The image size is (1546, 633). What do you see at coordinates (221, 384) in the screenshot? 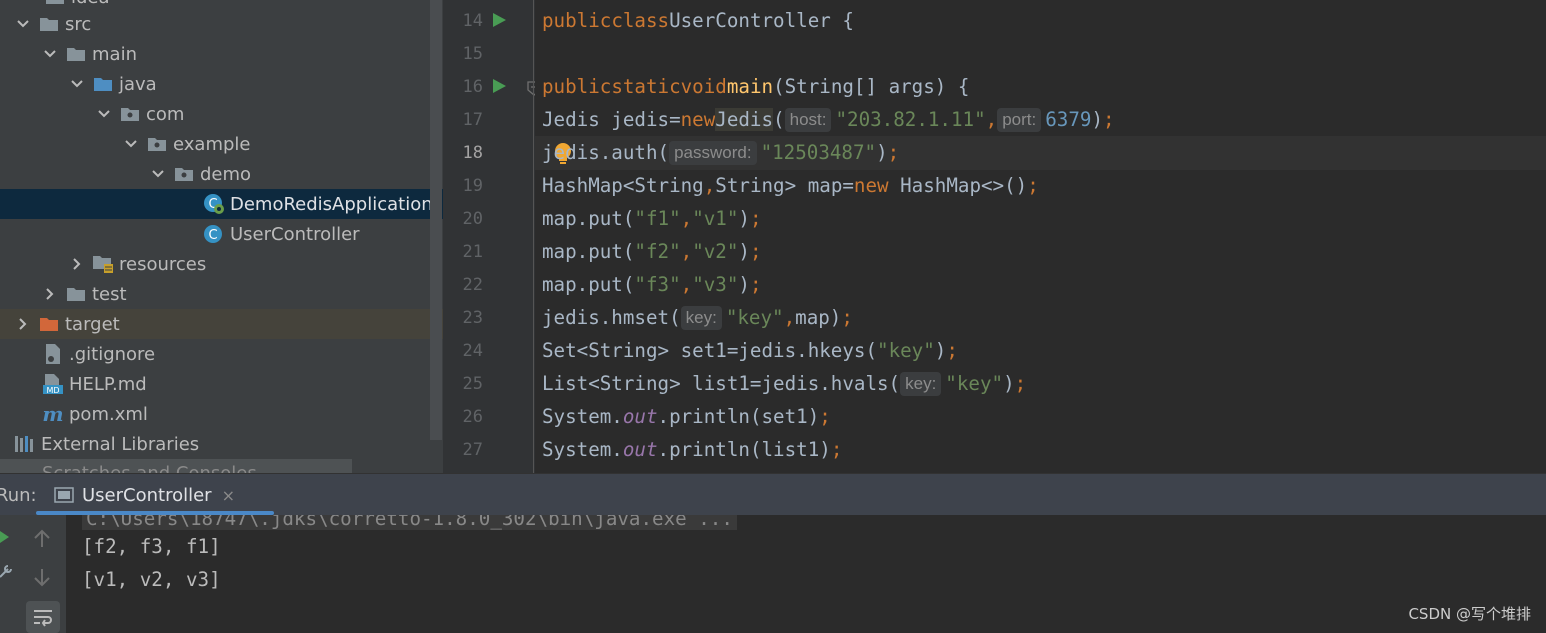
I see `tree-item-help-md: MD HELP.md` at bounding box center [221, 384].